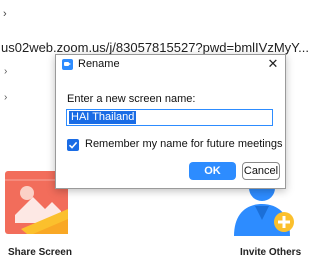  I want to click on share-screen-label: Share Screen, so click(40, 252).